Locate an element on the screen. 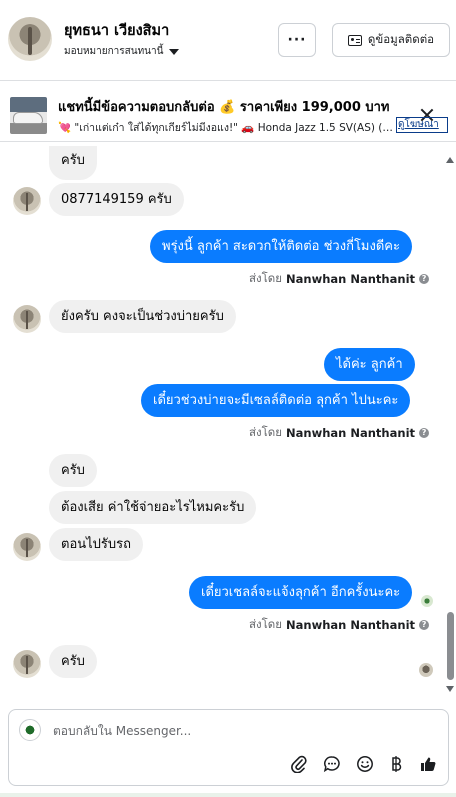  incoming-message: ตอนไปรับรถ is located at coordinates (96, 544).